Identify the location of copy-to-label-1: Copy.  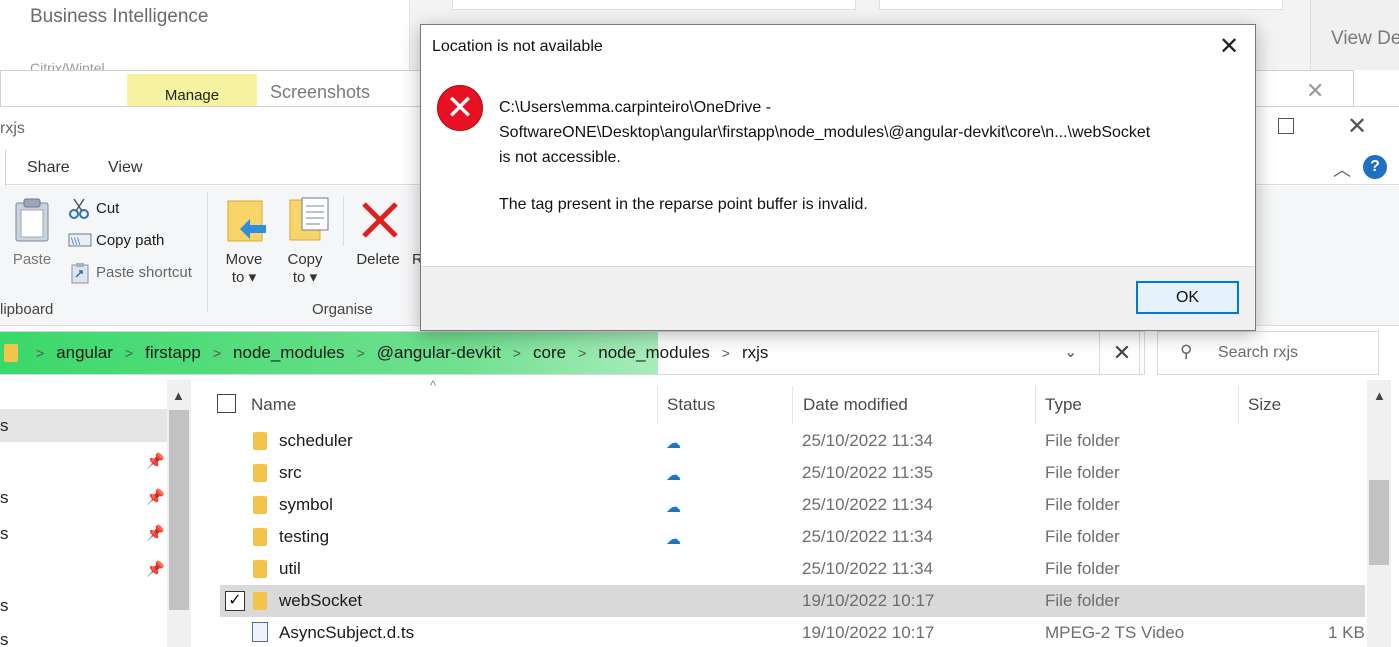
(305, 259).